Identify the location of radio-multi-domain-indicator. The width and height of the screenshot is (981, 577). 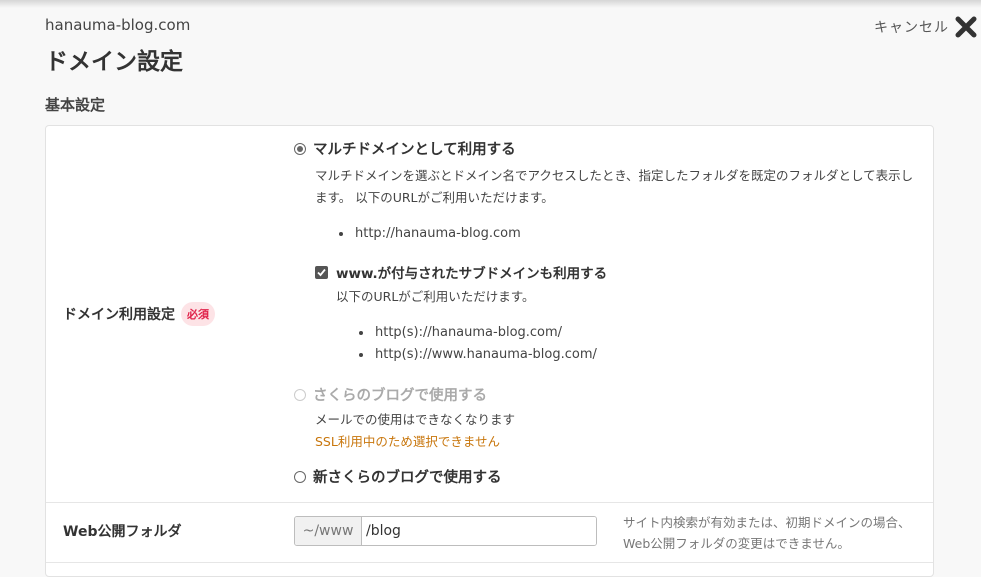
(300, 148).